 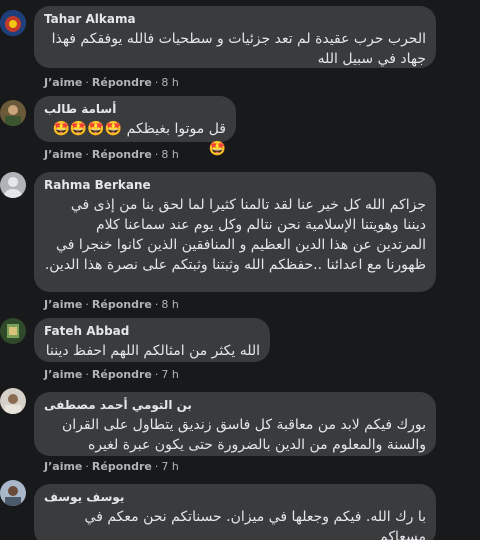 I want to click on comment-author: Tahar Alkama, so click(x=235, y=19).